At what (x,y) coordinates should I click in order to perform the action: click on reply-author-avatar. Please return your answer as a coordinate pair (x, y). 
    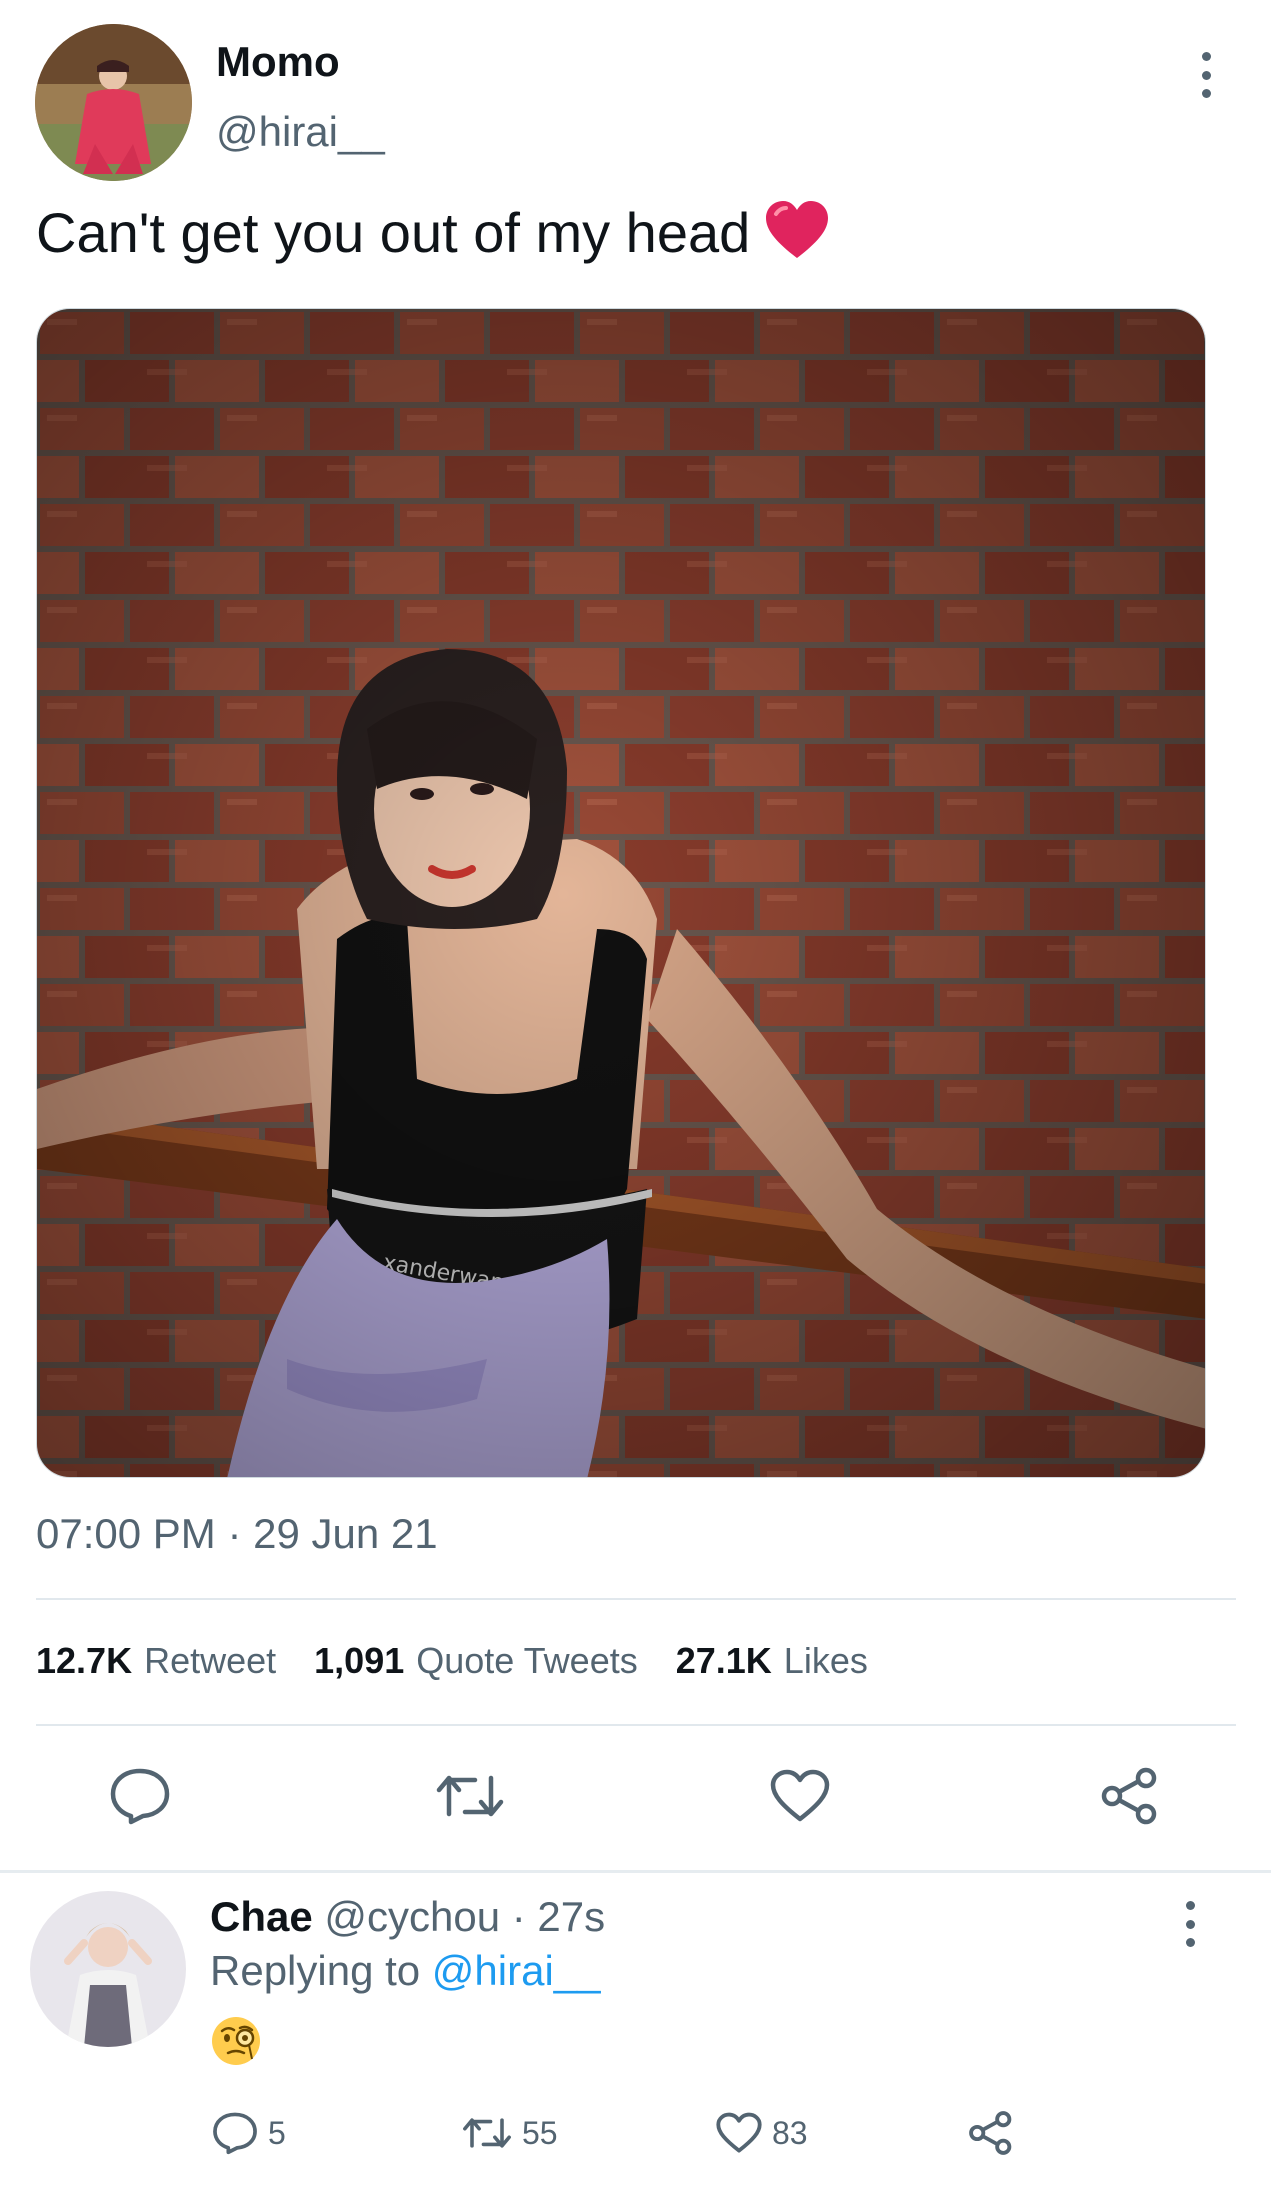
    Looking at the image, I should click on (108, 1969).